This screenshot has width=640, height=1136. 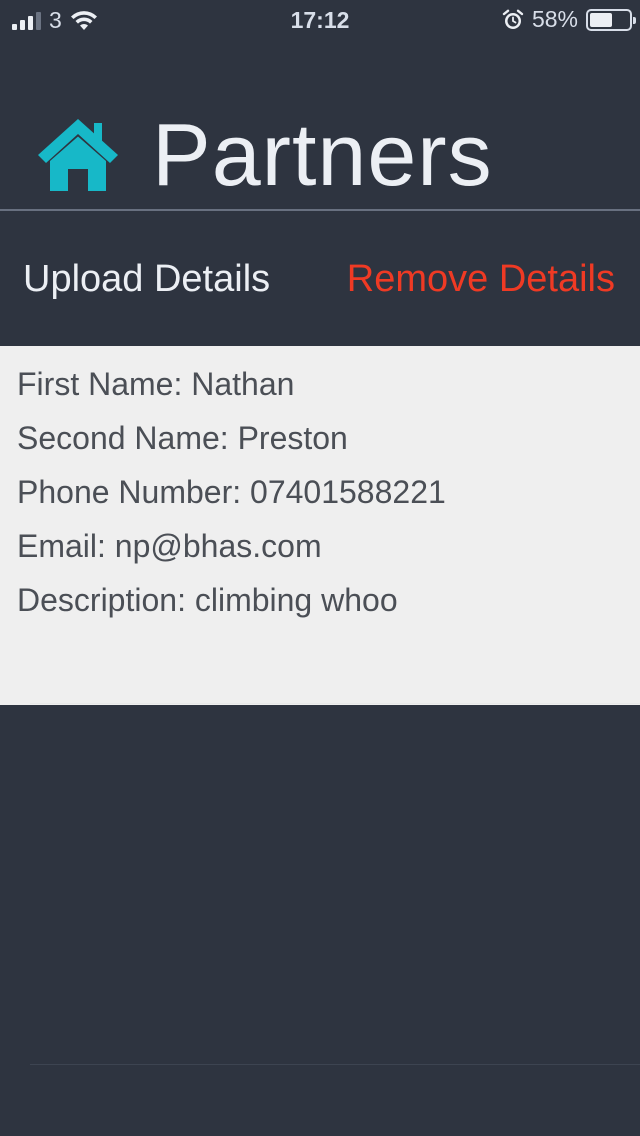 I want to click on email-row: Email: np@bhas.com, so click(x=169, y=546).